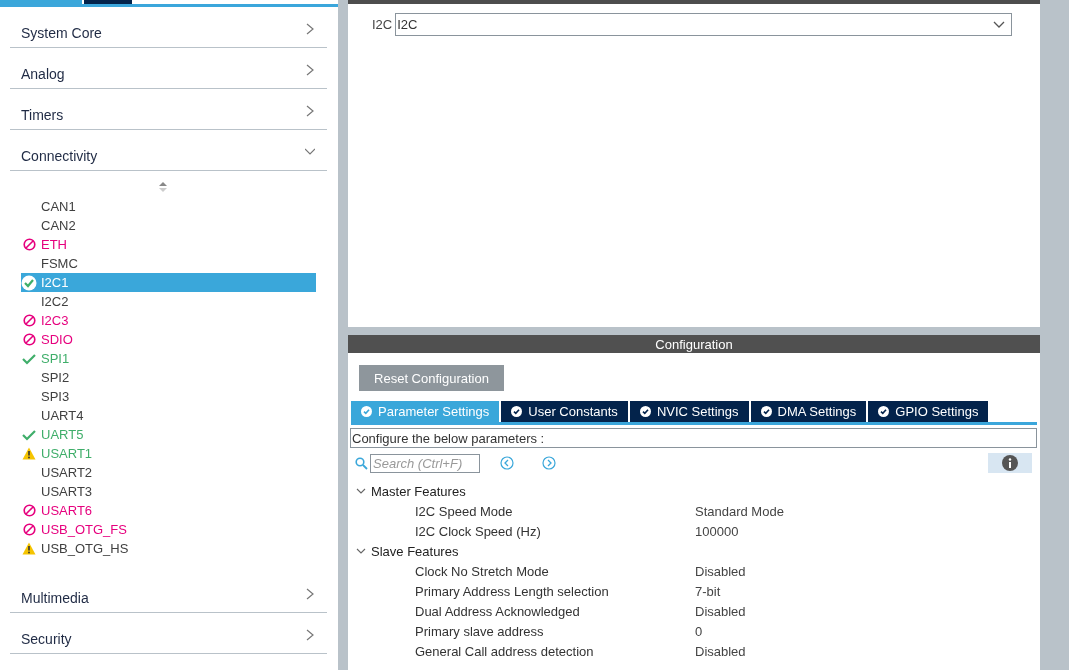  Describe the element at coordinates (168, 301) in the screenshot. I see `peripheral-item: I2C2` at that location.